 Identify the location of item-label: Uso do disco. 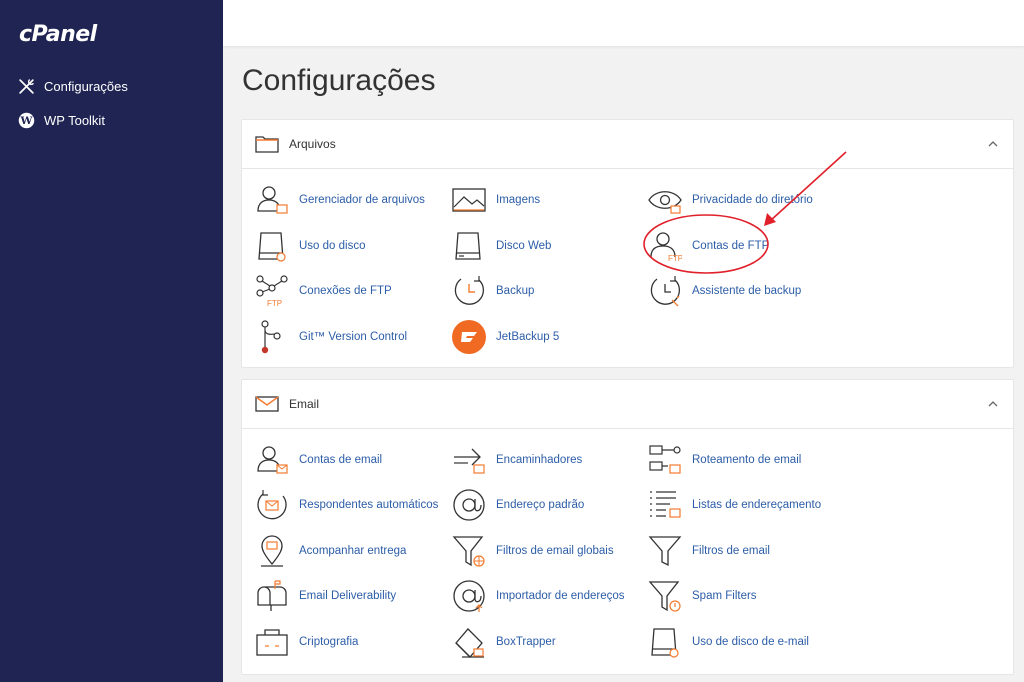
(332, 246).